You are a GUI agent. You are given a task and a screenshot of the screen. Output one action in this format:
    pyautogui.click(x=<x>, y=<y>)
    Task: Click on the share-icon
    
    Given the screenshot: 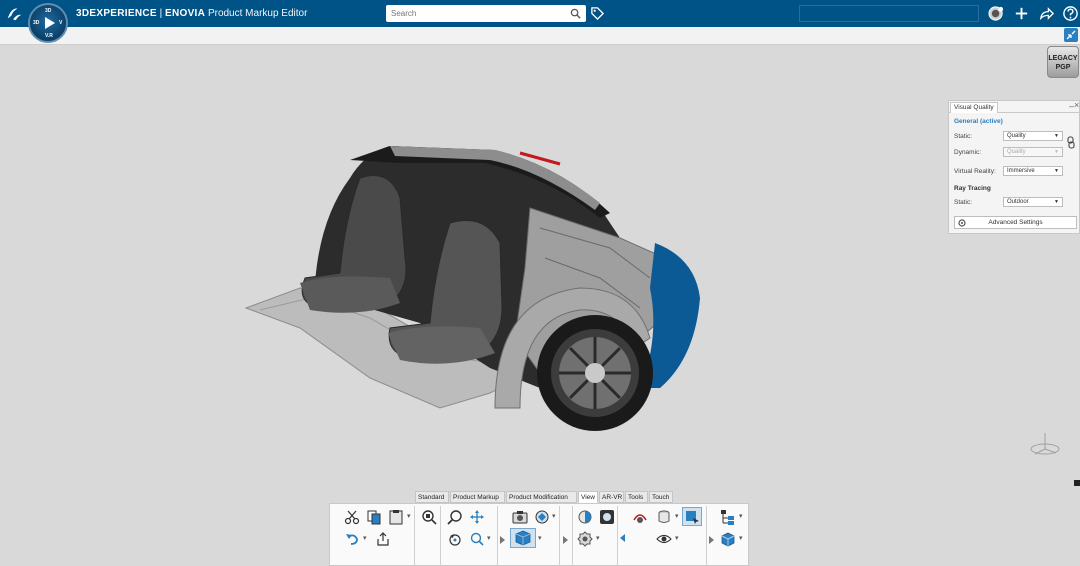 What is the action you would take?
    pyautogui.click(x=1046, y=13)
    